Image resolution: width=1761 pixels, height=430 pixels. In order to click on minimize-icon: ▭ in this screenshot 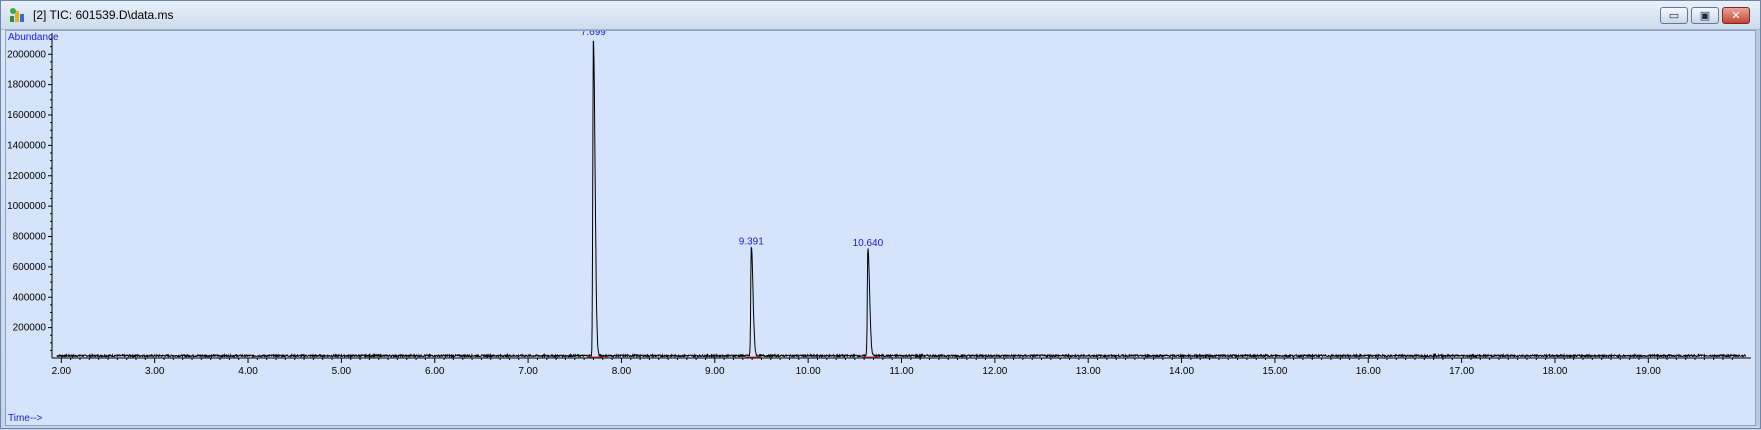, I will do `click(1674, 15)`.